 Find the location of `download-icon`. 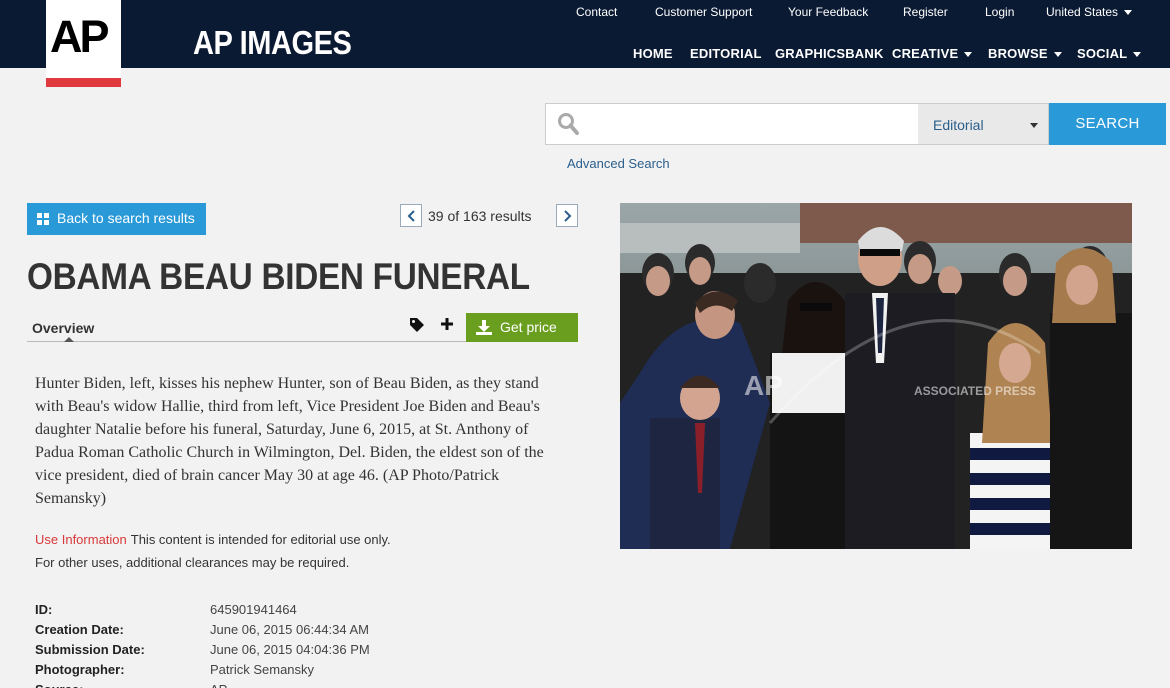

download-icon is located at coordinates (484, 327).